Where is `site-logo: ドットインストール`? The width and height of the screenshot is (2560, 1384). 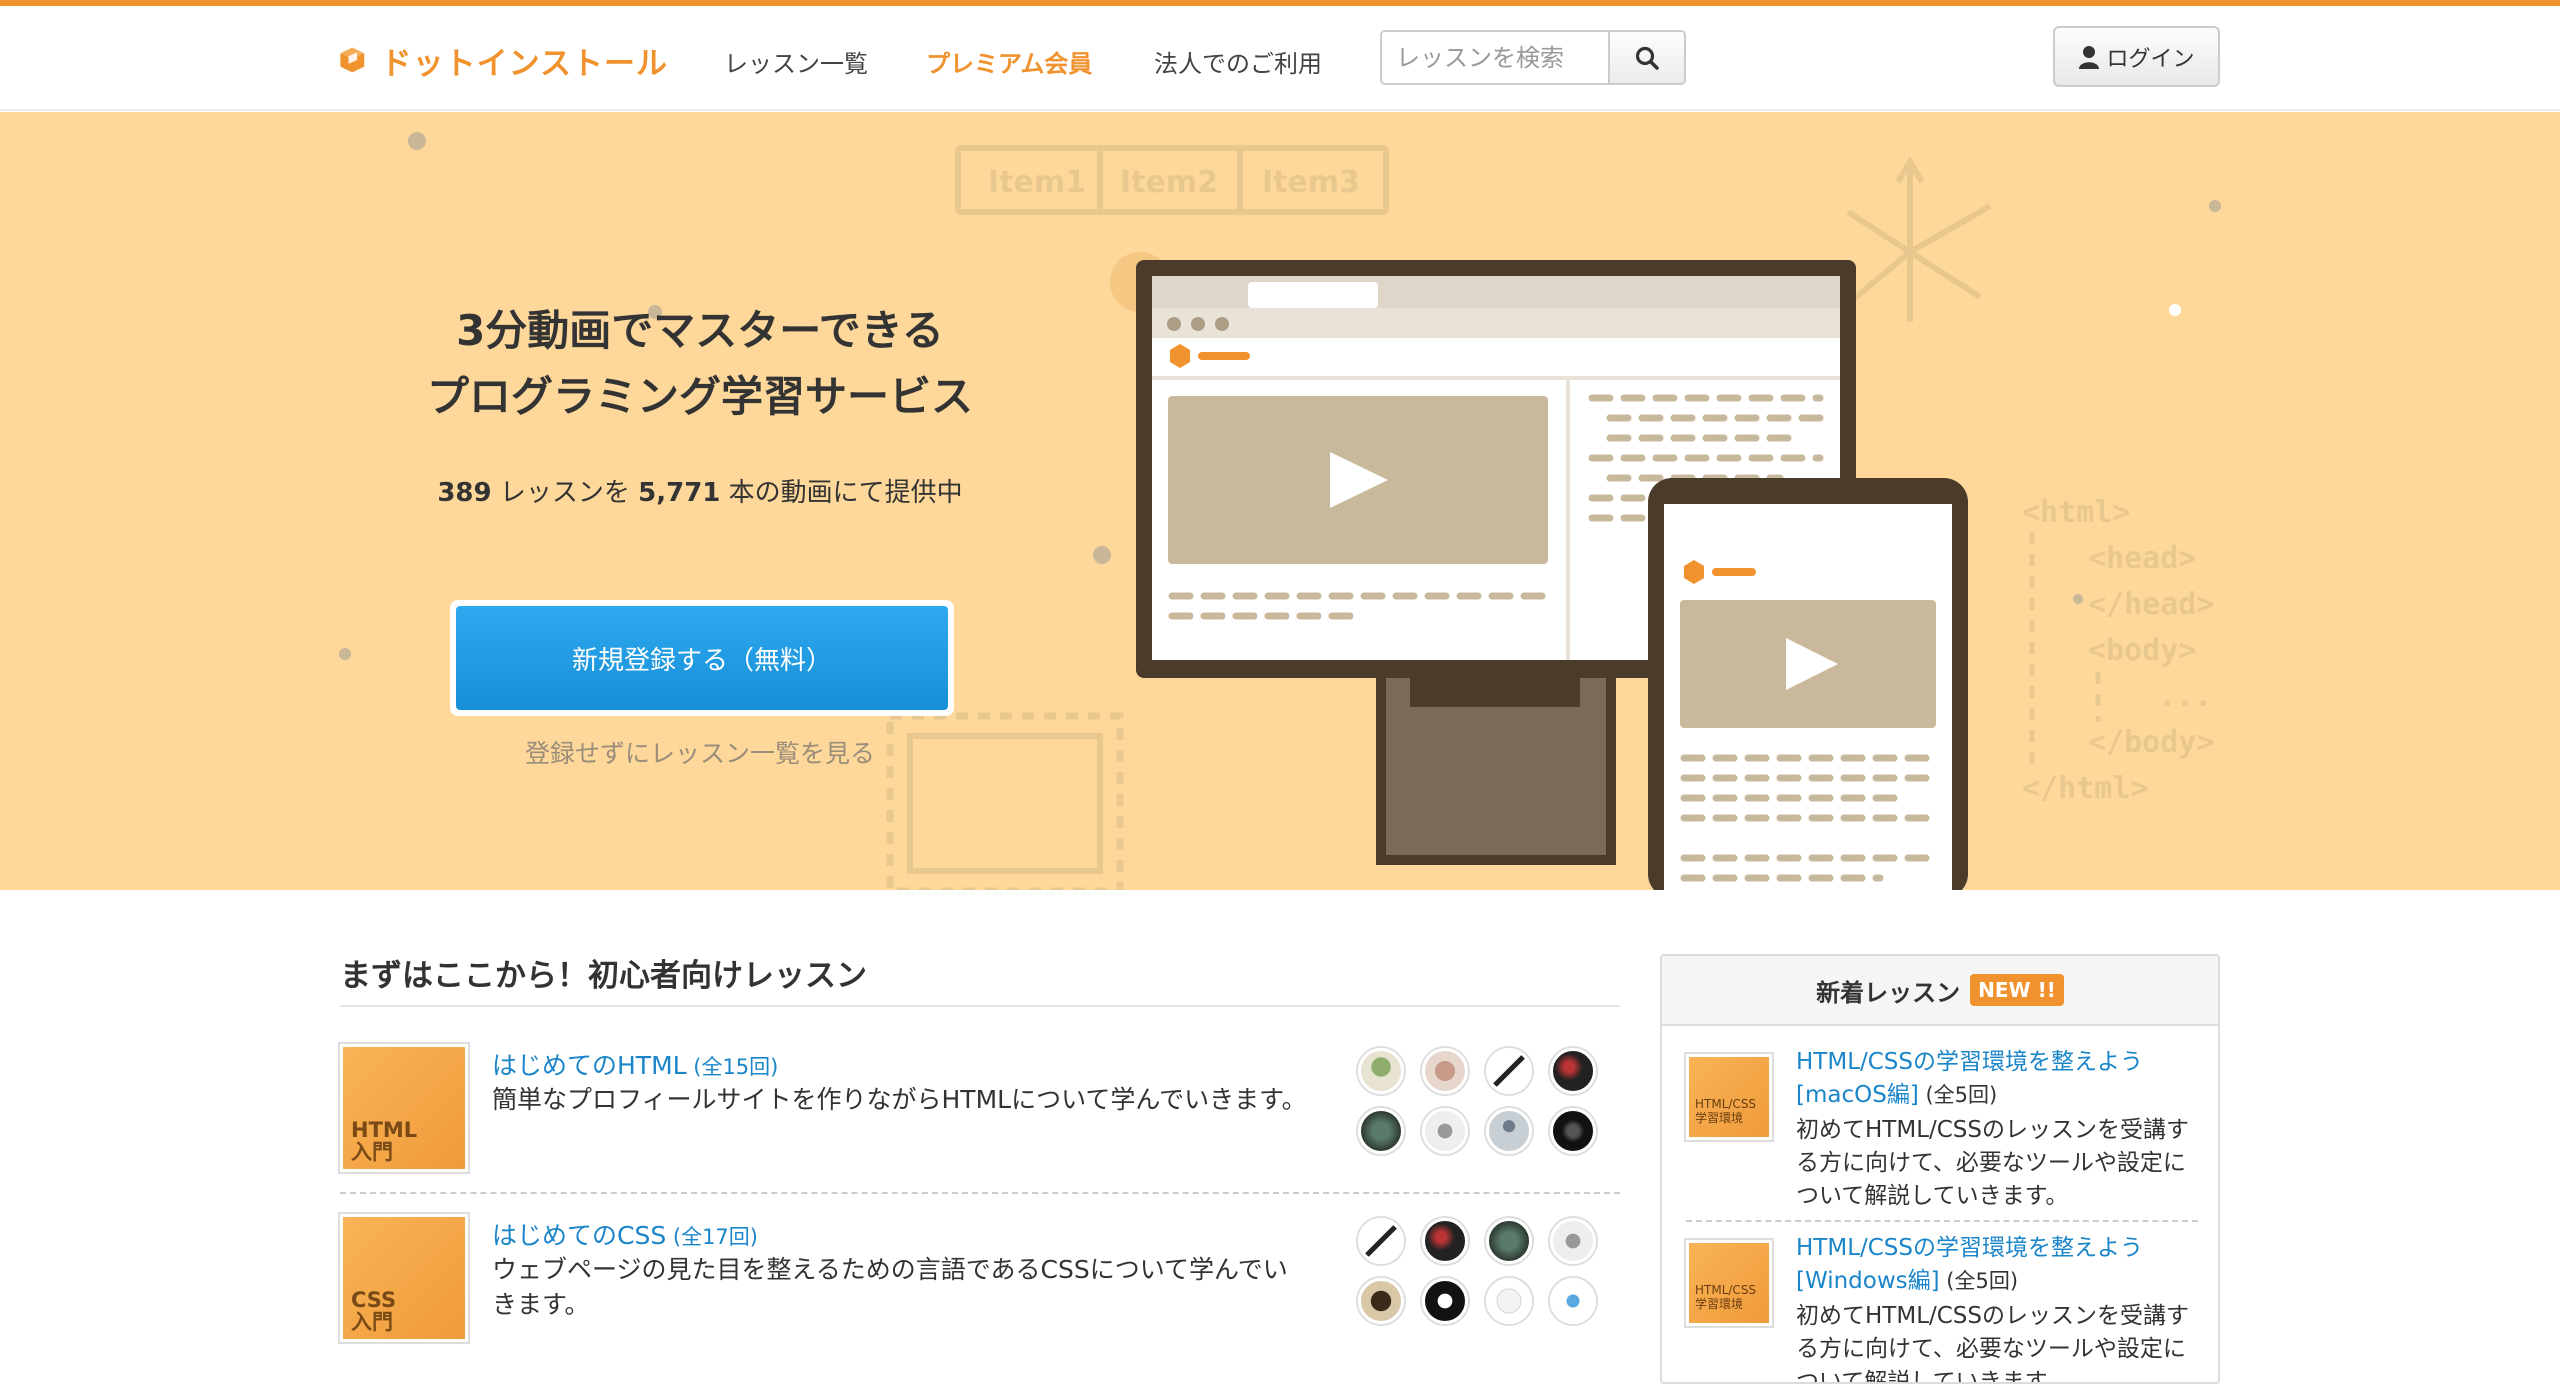 site-logo: ドットインストール is located at coordinates (503, 60).